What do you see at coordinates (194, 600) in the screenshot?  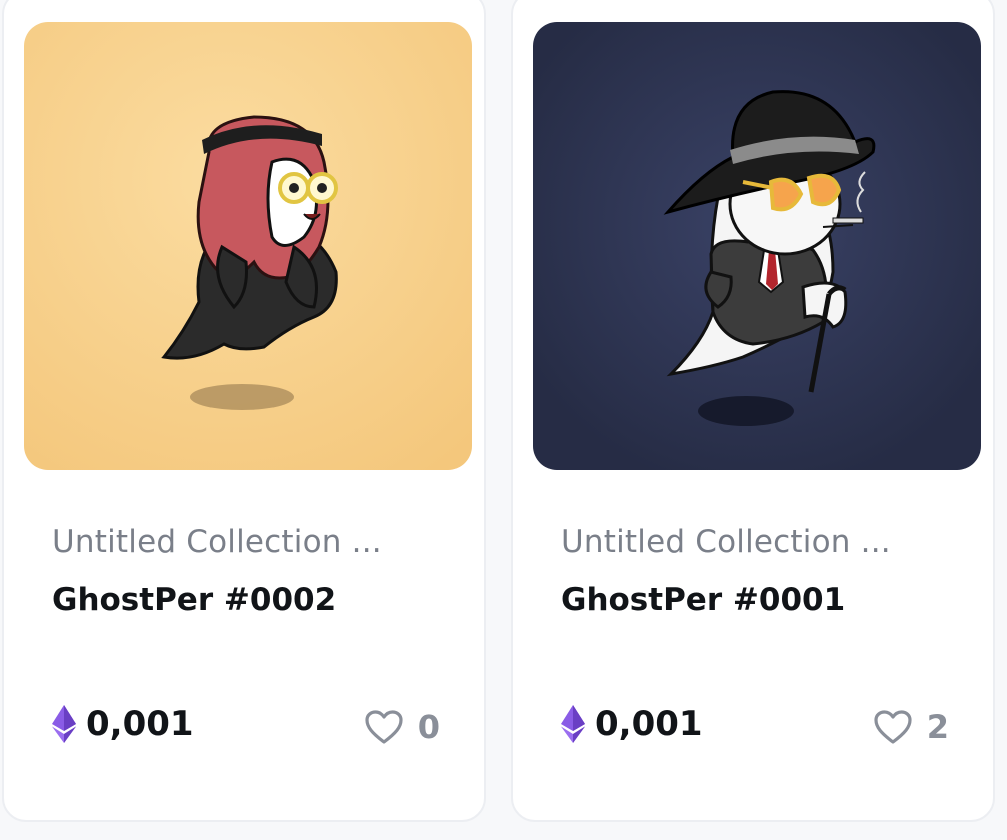 I see `nft-title: GhostPer #0002` at bounding box center [194, 600].